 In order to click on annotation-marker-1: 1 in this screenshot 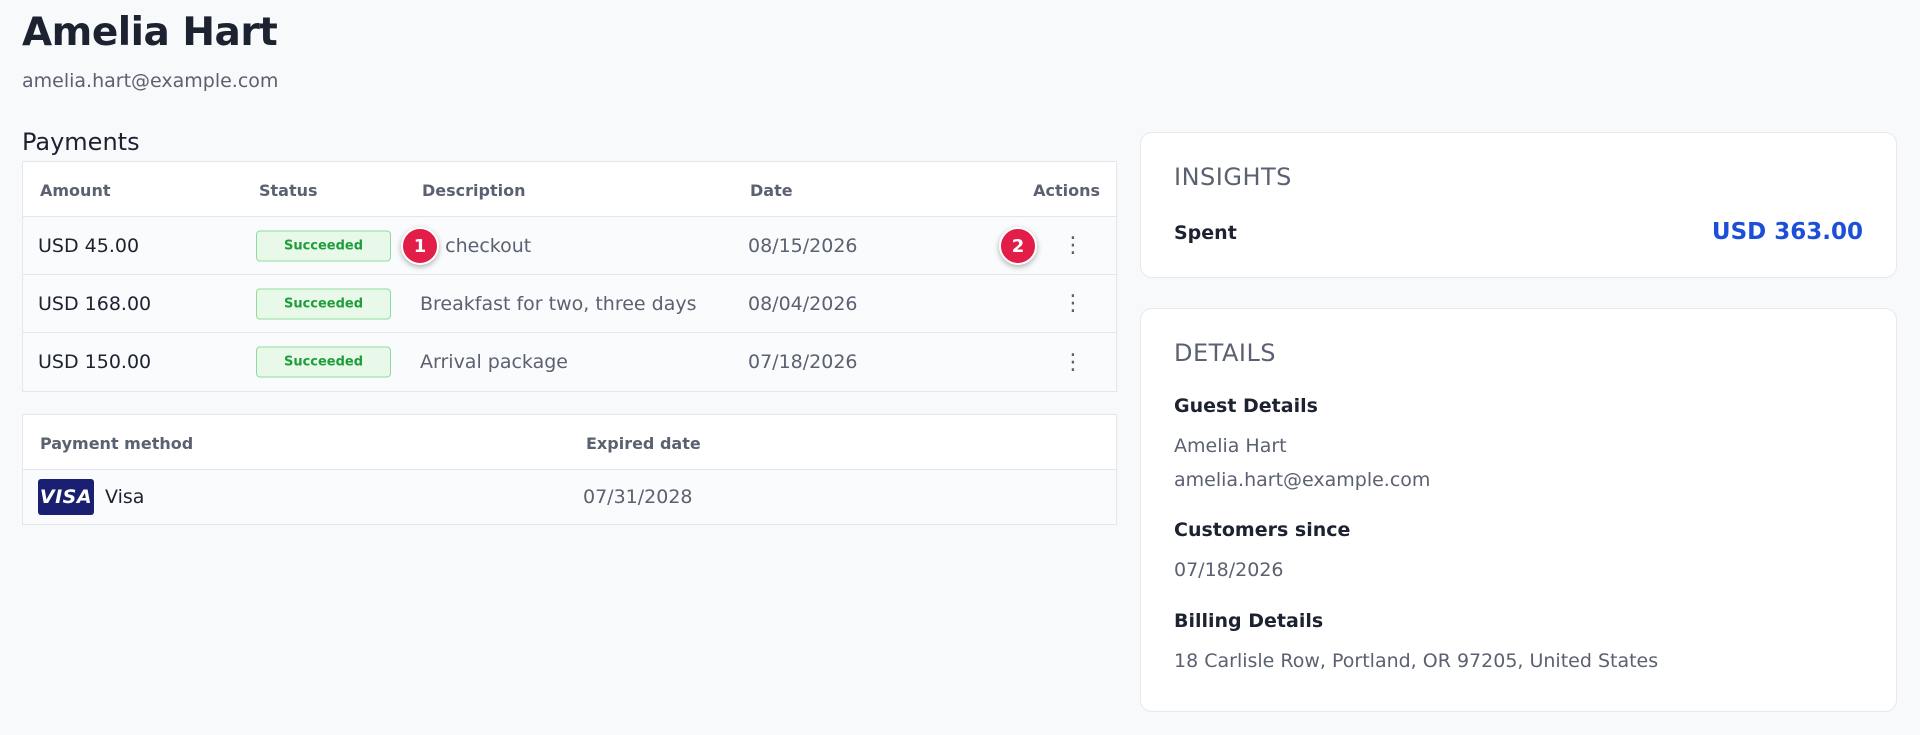, I will do `click(420, 246)`.